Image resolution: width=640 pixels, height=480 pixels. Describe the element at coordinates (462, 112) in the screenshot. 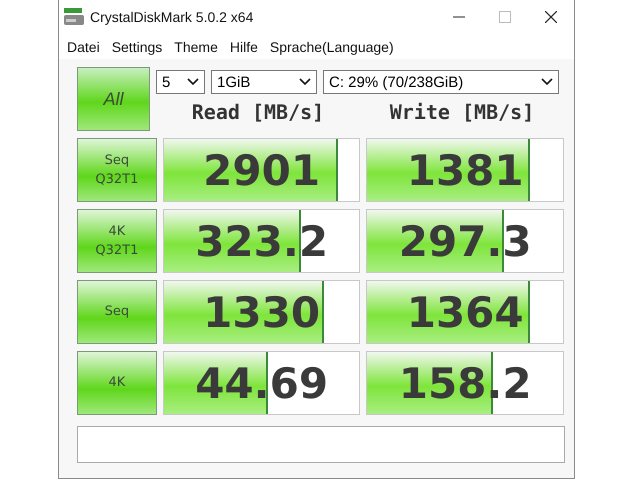

I see `column-header: Write [MB/s]` at that location.